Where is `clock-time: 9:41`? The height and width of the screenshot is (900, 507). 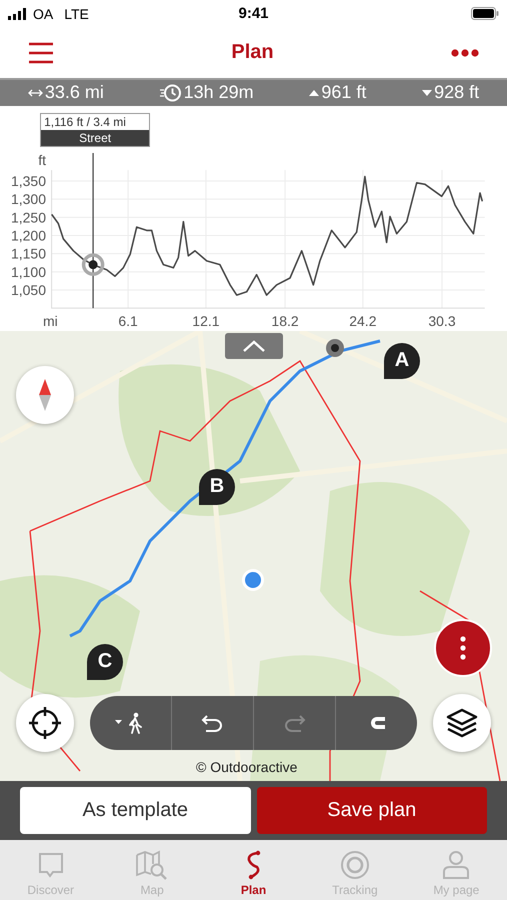
clock-time: 9:41 is located at coordinates (253, 13).